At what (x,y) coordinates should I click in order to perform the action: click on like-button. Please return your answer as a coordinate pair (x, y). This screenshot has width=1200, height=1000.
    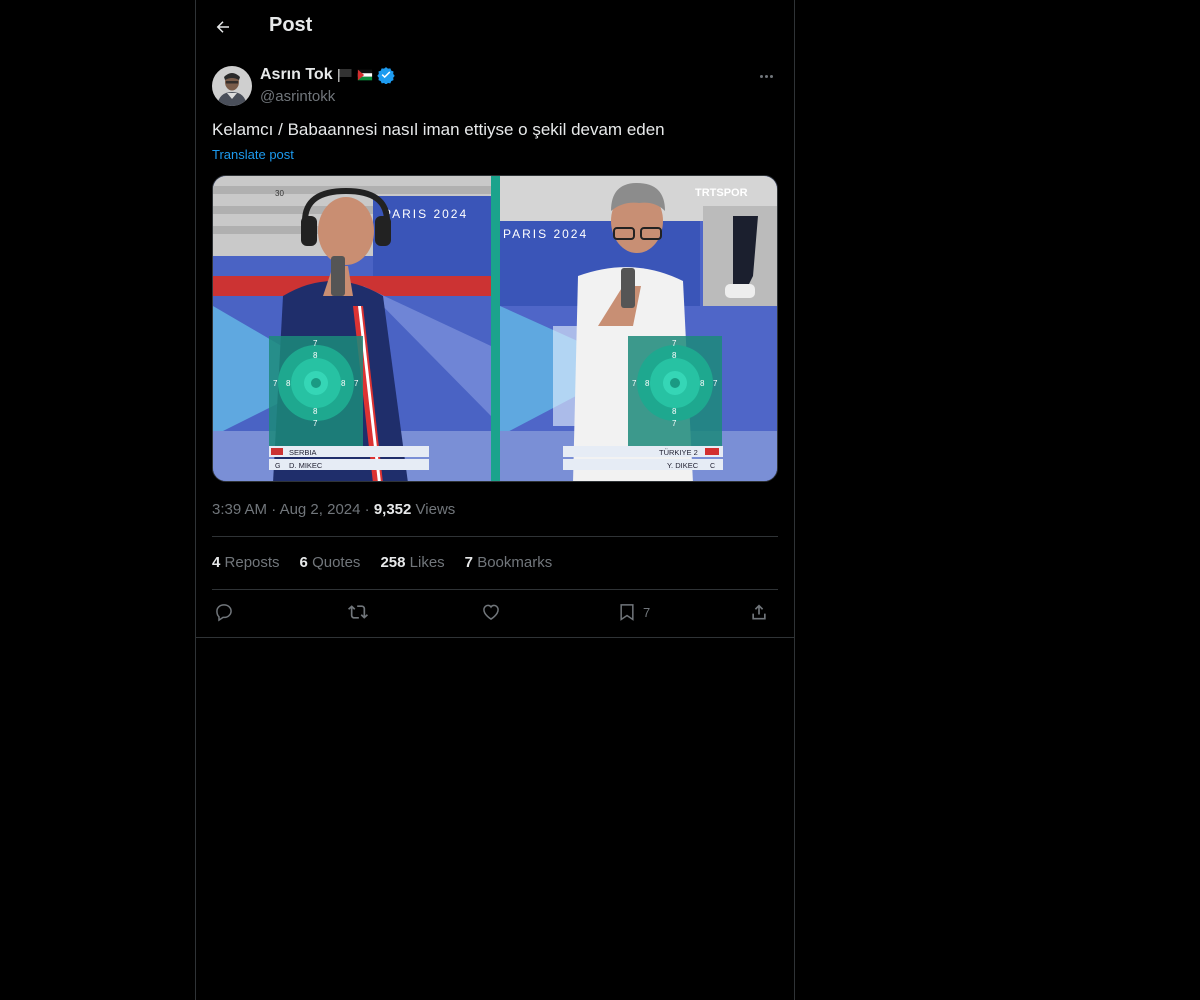
    Looking at the image, I should click on (491, 612).